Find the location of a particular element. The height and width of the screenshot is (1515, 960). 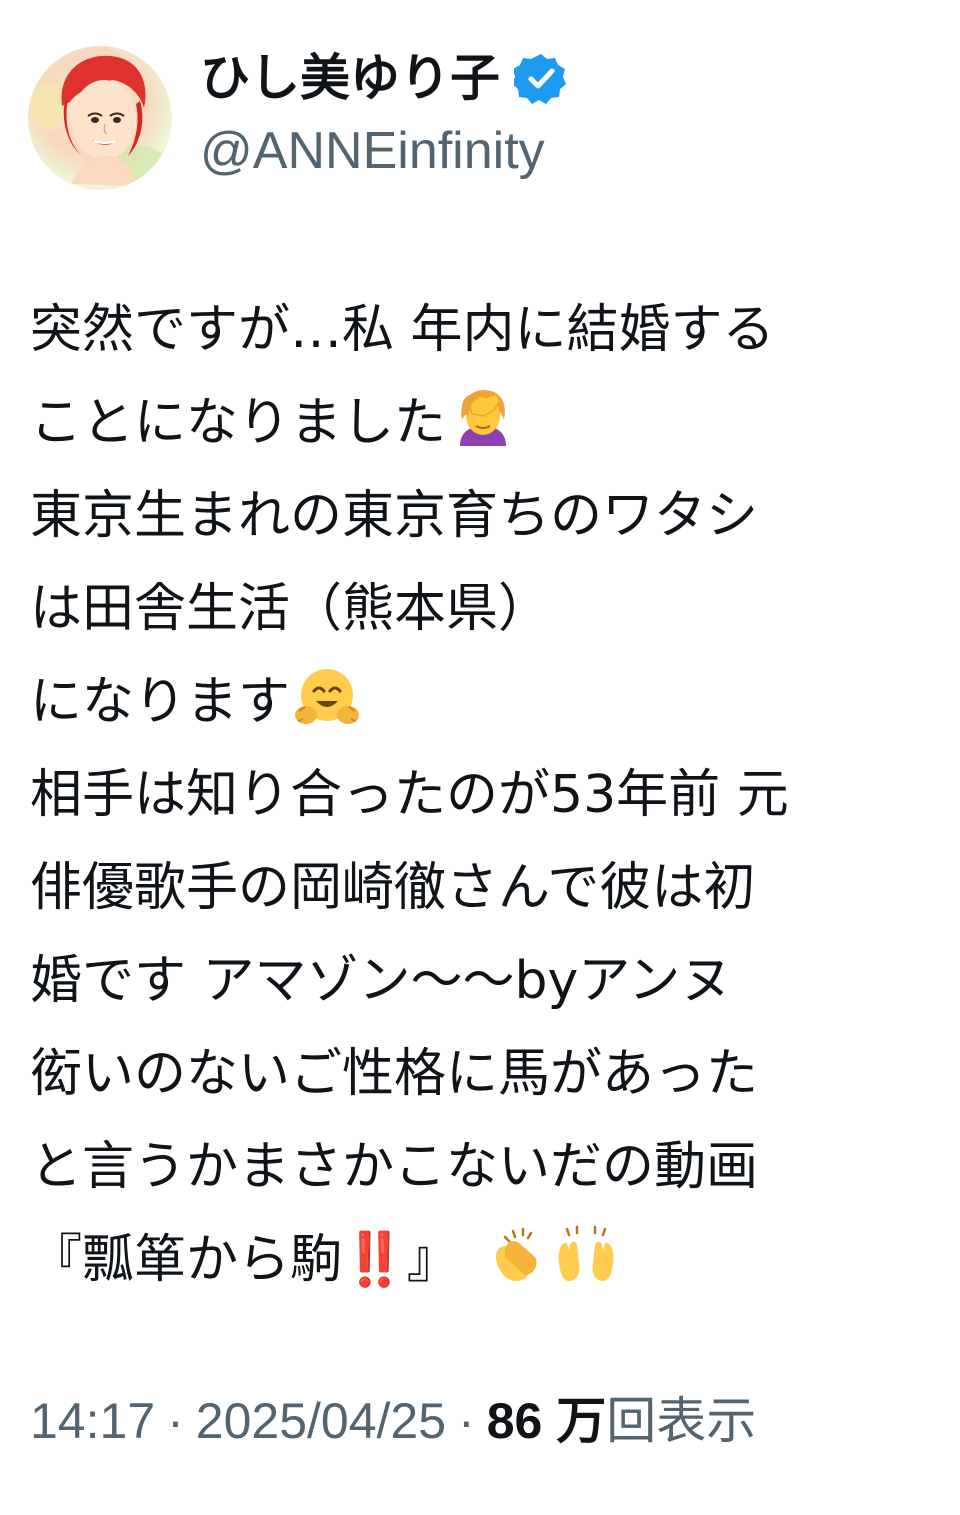

tweet-header: ひし美ゆり子 @ANNEinfinity is located at coordinates (478, 121).